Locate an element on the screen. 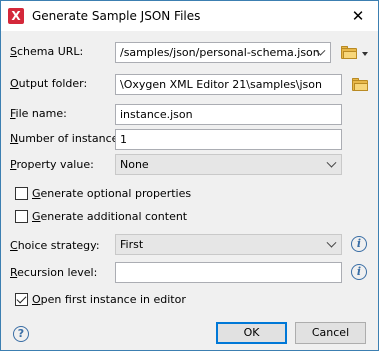 This screenshot has height=351, width=379. close-button: ✕ is located at coordinates (358, 16).